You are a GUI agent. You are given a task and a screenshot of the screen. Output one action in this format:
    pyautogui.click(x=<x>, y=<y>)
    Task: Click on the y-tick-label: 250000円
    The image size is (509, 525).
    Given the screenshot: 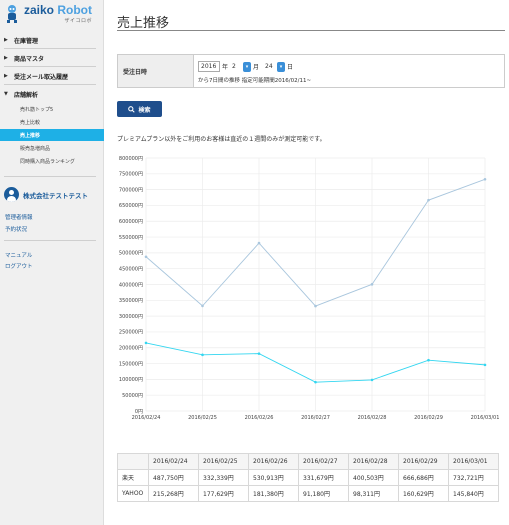 What is the action you would take?
    pyautogui.click(x=131, y=333)
    